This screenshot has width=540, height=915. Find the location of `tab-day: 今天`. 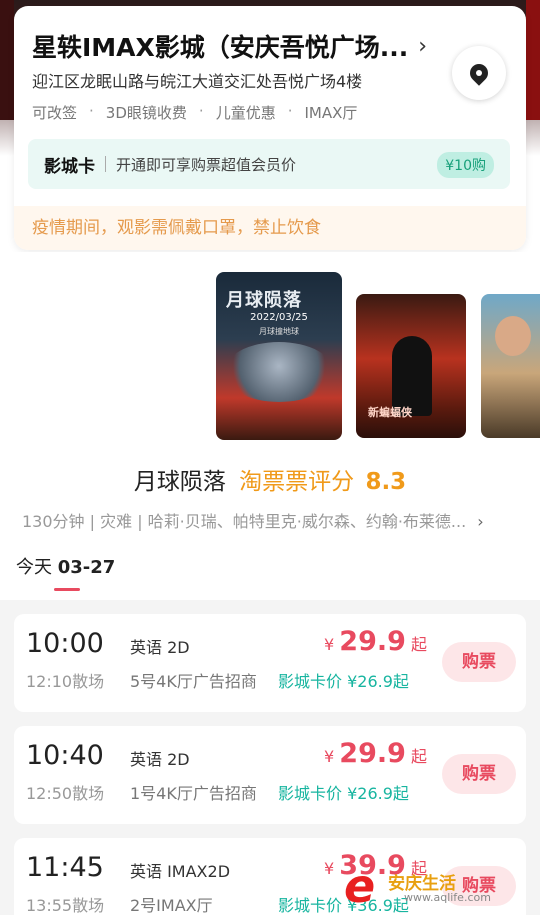

tab-day: 今天 is located at coordinates (34, 567).